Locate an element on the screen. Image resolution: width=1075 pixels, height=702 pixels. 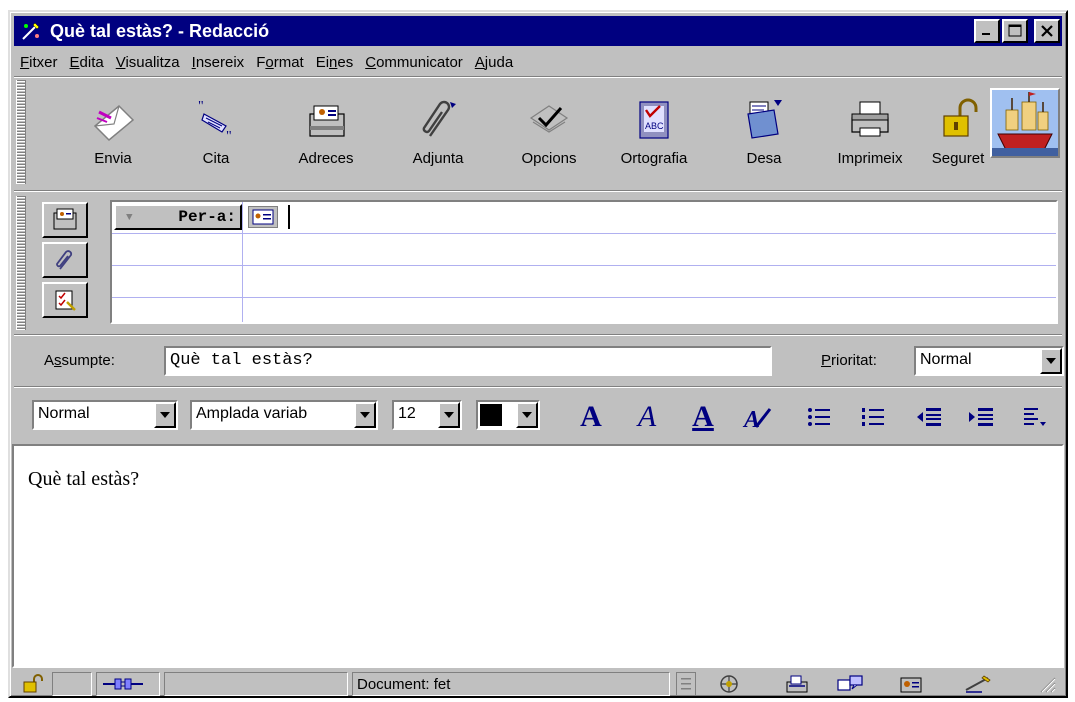
connection-status is located at coordinates (128, 684).